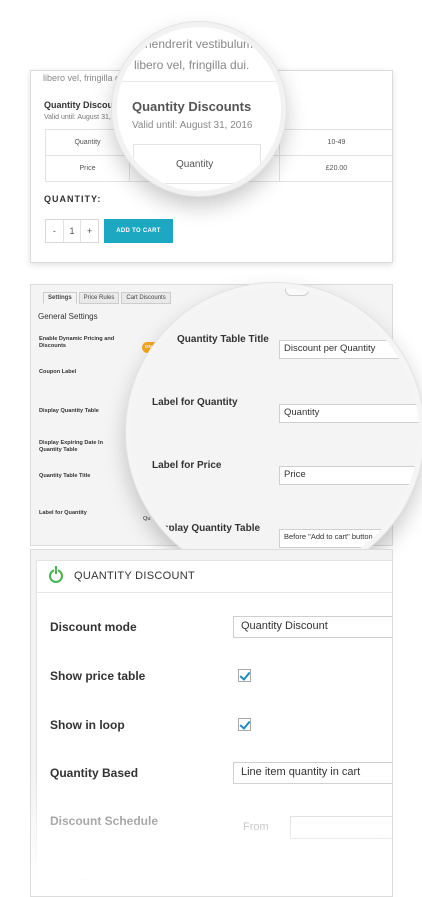 Image resolution: width=422 pixels, height=897 pixels. I want to click on quantity-value: 1, so click(73, 231).